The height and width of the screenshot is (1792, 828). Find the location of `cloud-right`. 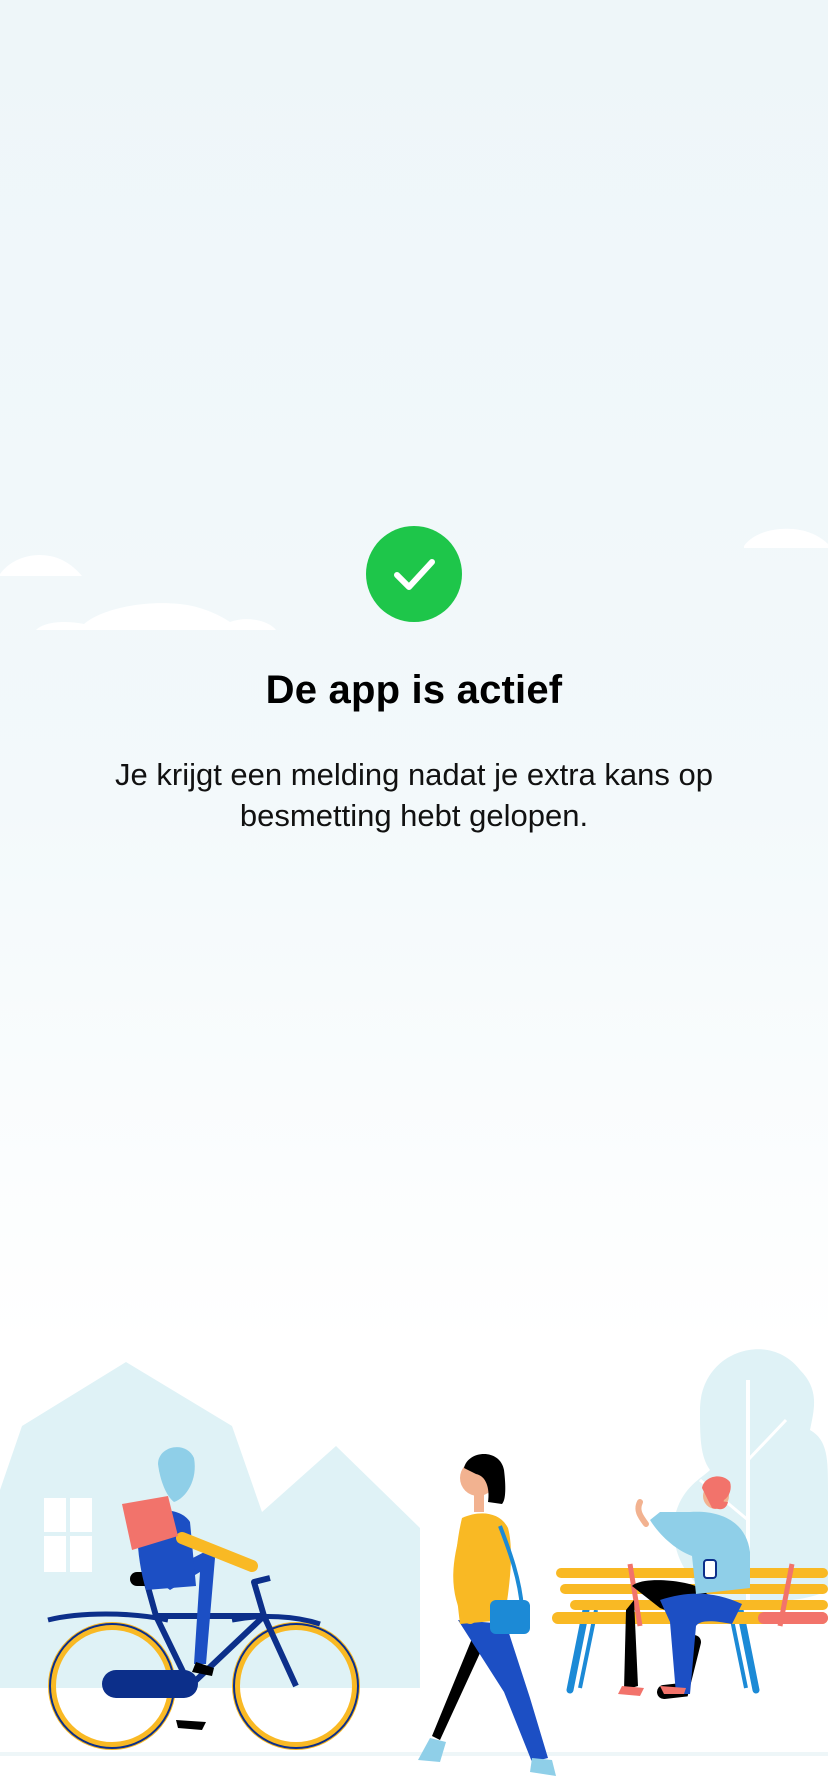

cloud-right is located at coordinates (786, 538).